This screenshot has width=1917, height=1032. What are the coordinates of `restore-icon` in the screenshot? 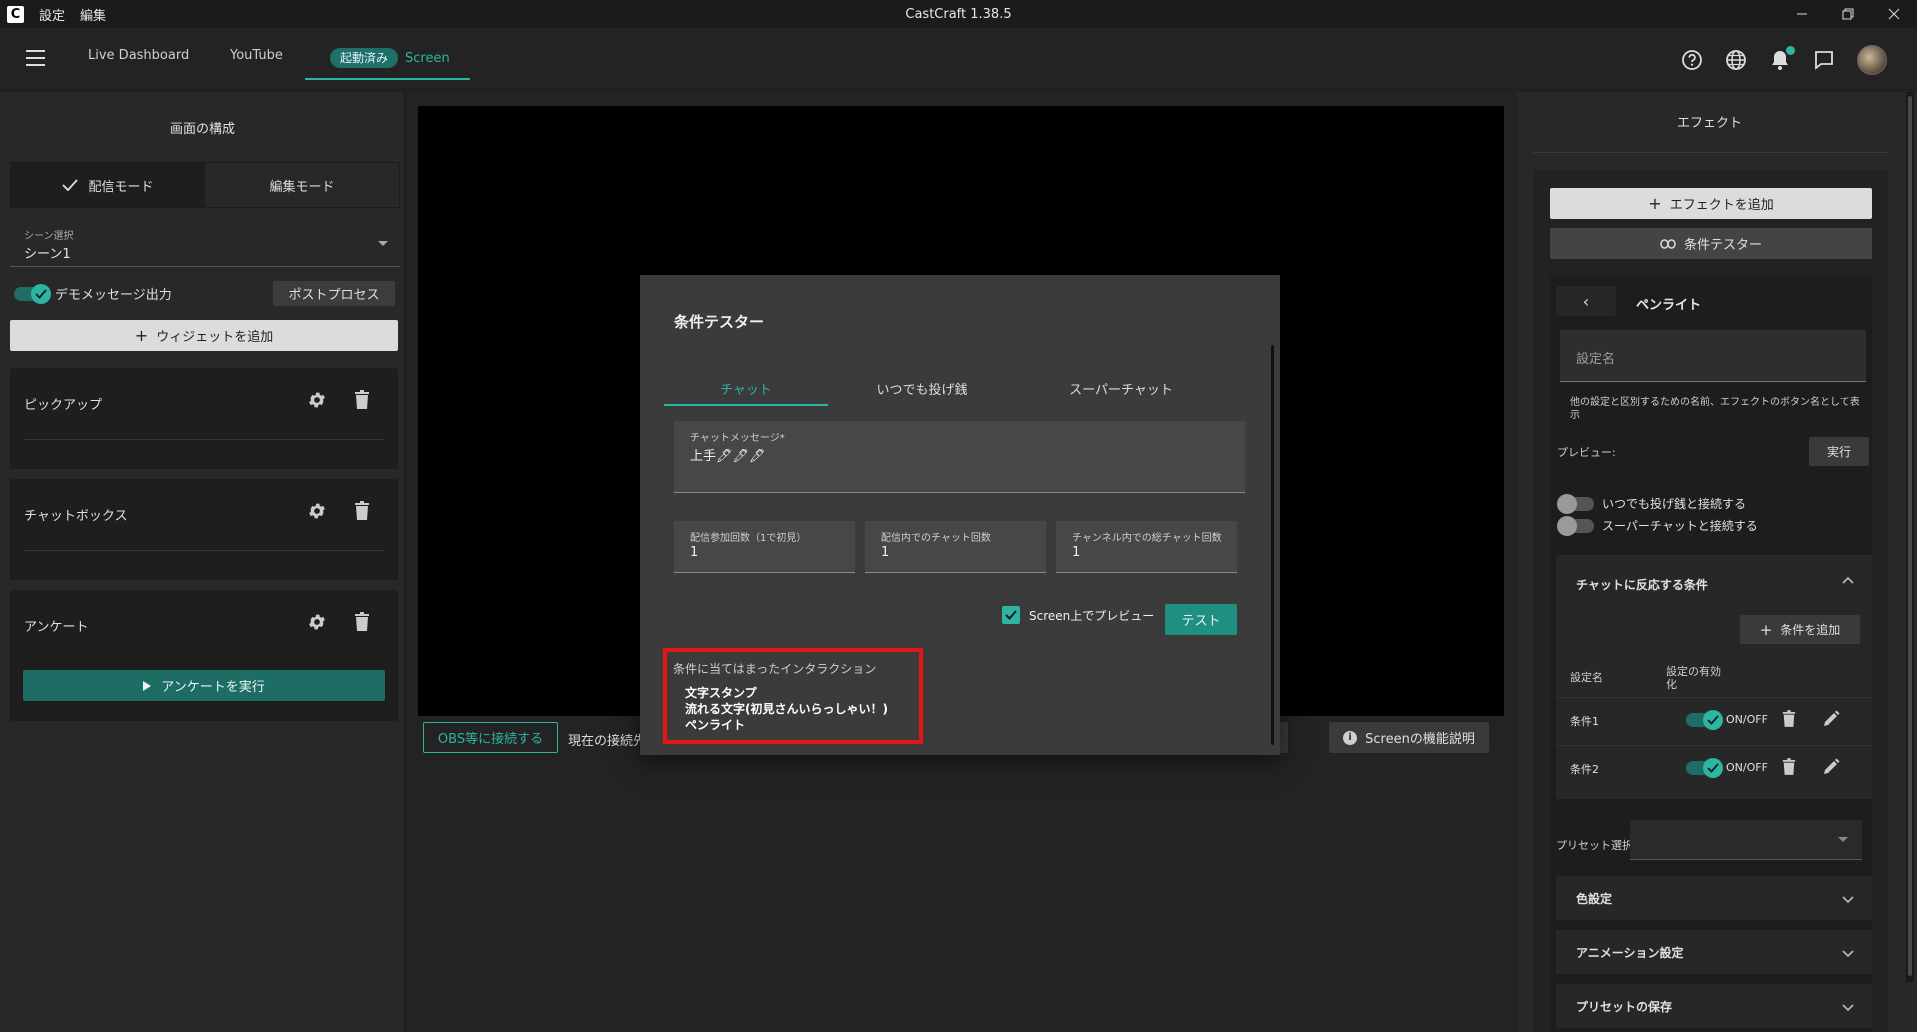 It's located at (1848, 14).